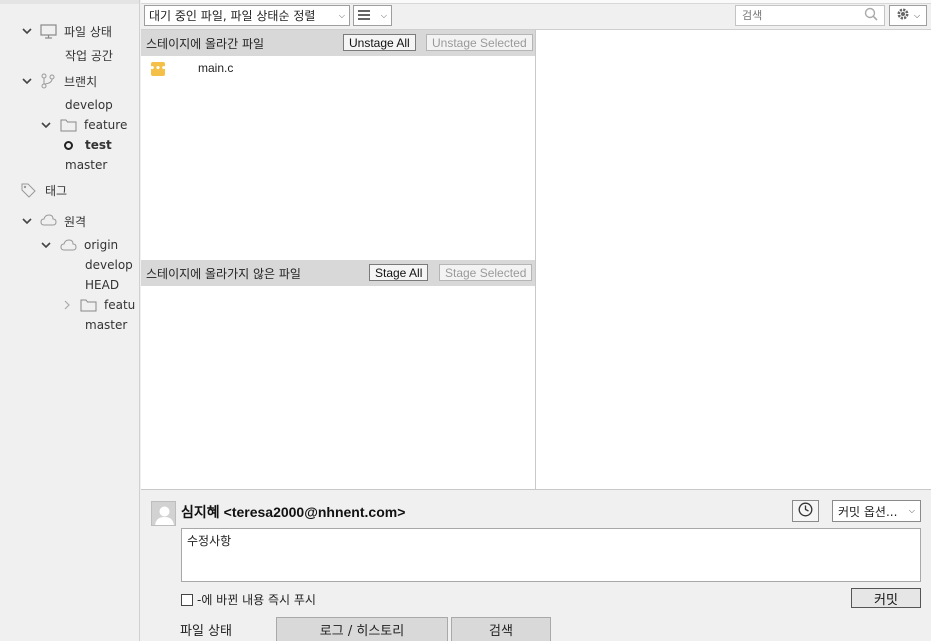 The height and width of the screenshot is (641, 931). I want to click on sort-dropdown-label: 대기 중인 파일, 파일 상태순 정렬, so click(232, 16).